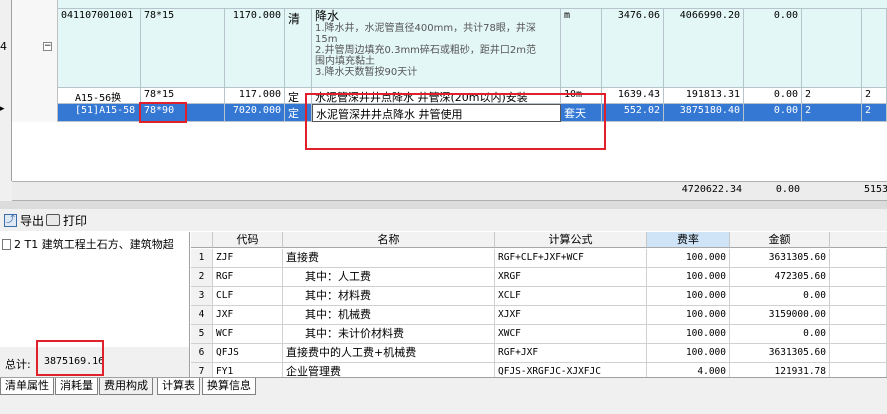 Image resolution: width=887 pixels, height=414 pixels. I want to click on row-name-line: 2.井管周边填充0.3mm碎石或粗砂，距井口2m范, so click(426, 50).